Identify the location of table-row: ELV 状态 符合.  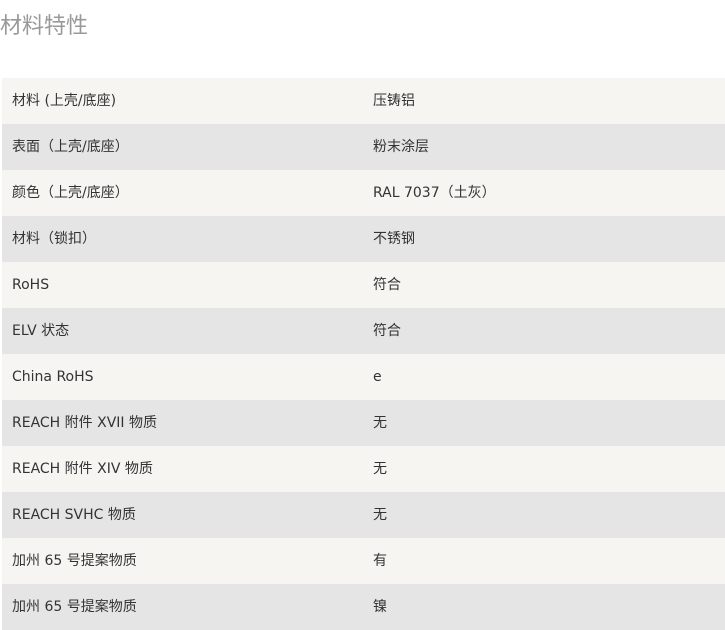
(363, 331).